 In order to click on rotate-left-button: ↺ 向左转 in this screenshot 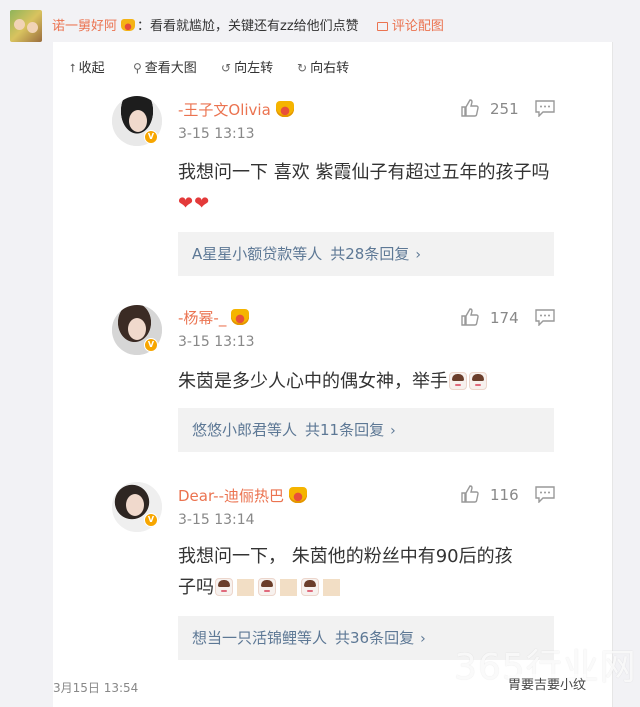, I will do `click(247, 66)`.